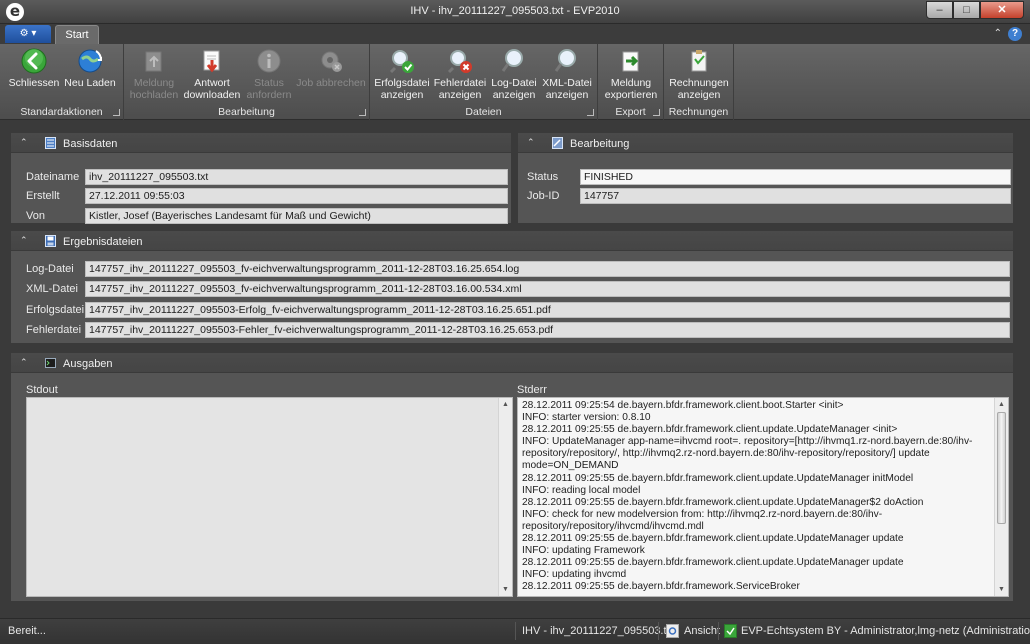  I want to click on bearbeitung-header: ⌃ Bearbeitung, so click(765, 143).